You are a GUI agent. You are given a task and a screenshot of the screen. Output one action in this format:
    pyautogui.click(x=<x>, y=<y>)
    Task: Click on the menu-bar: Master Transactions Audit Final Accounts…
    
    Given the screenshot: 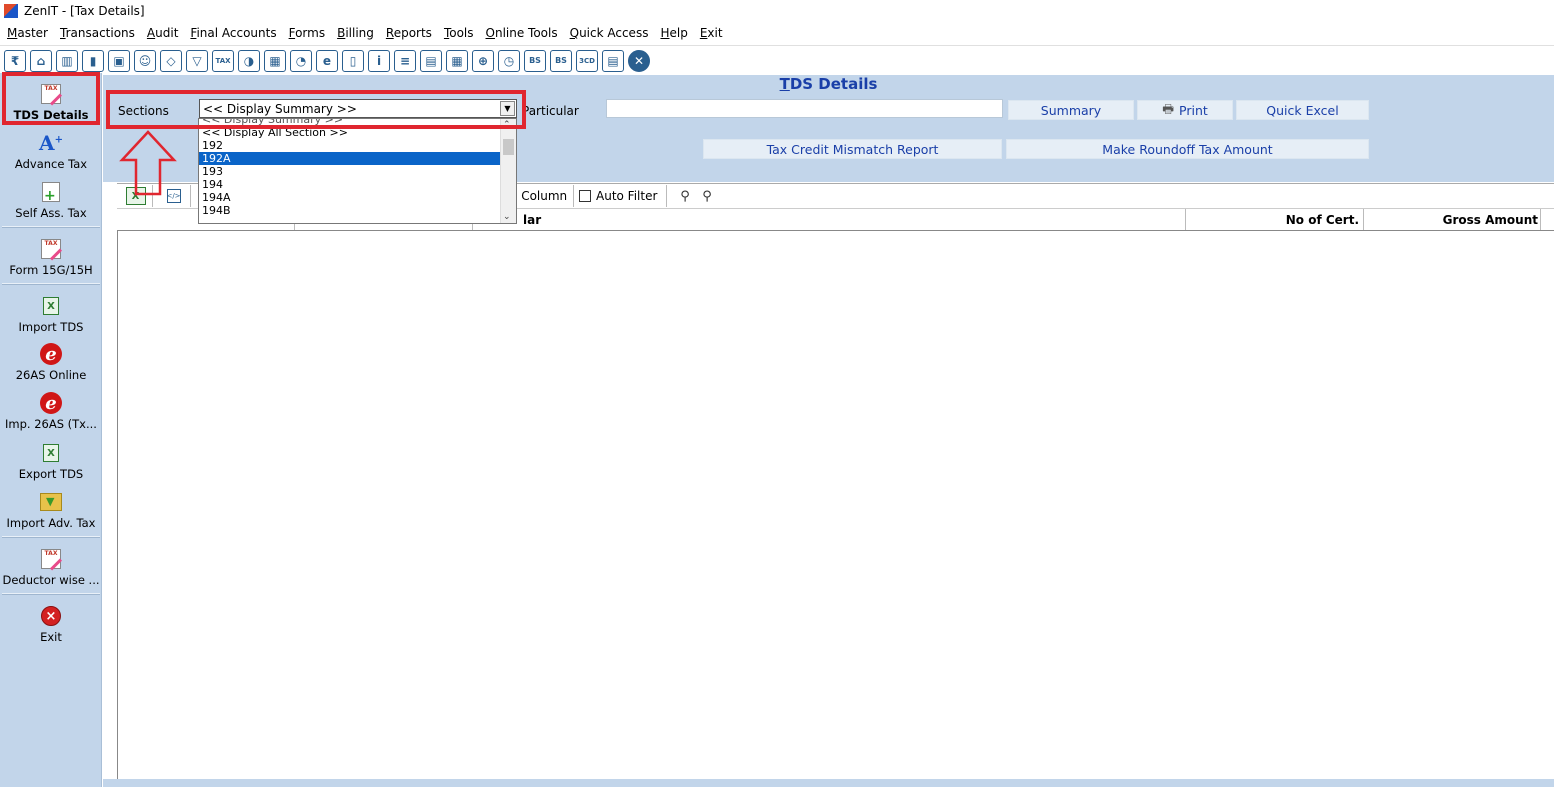 What is the action you would take?
    pyautogui.click(x=777, y=33)
    